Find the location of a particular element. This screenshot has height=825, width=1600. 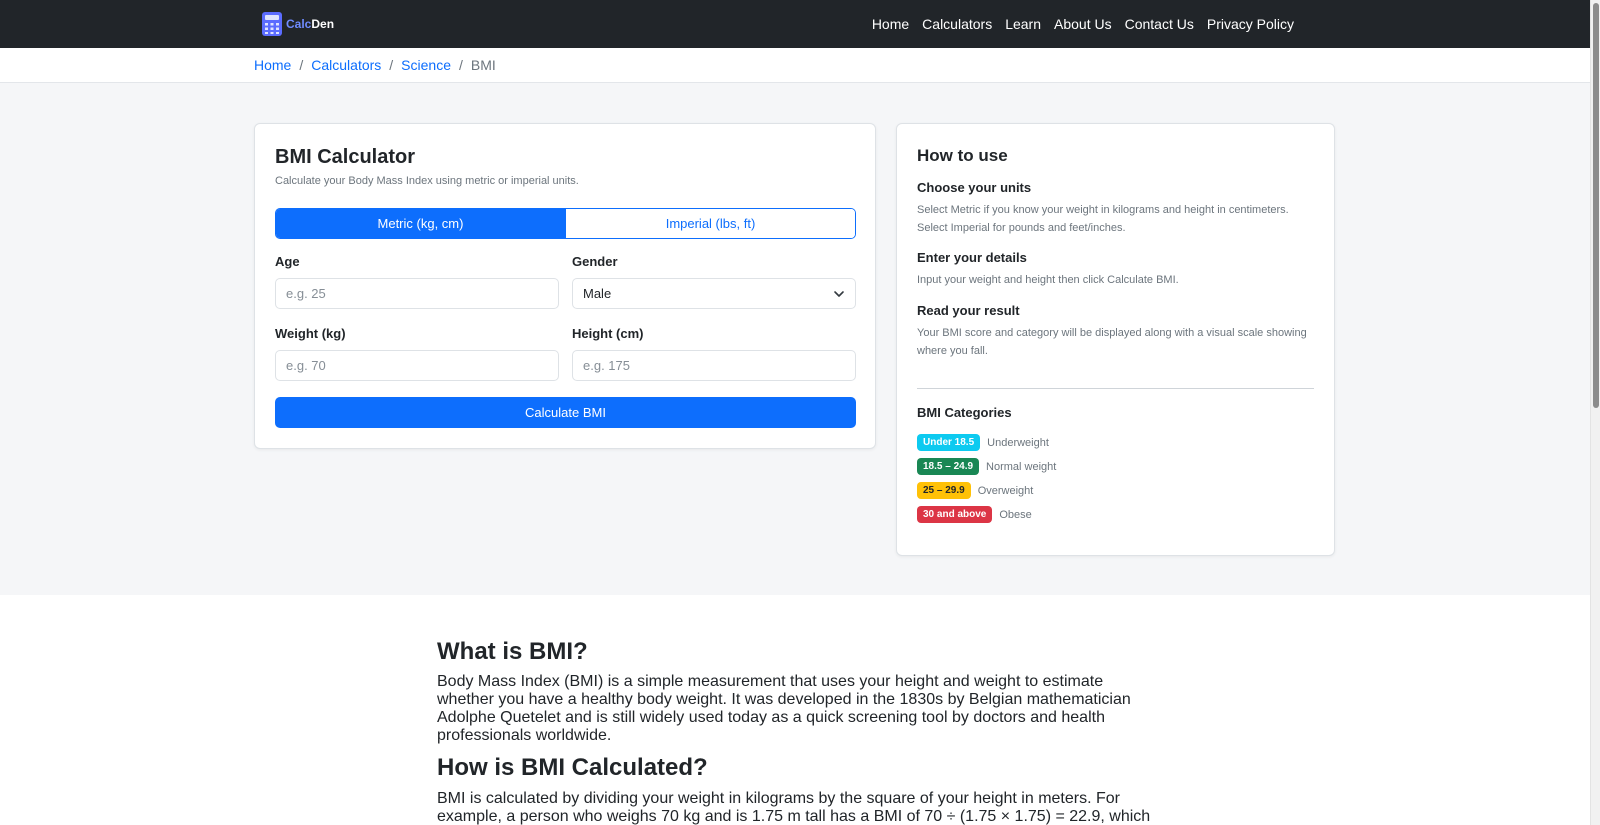

height-label: Height (cm) is located at coordinates (608, 333).